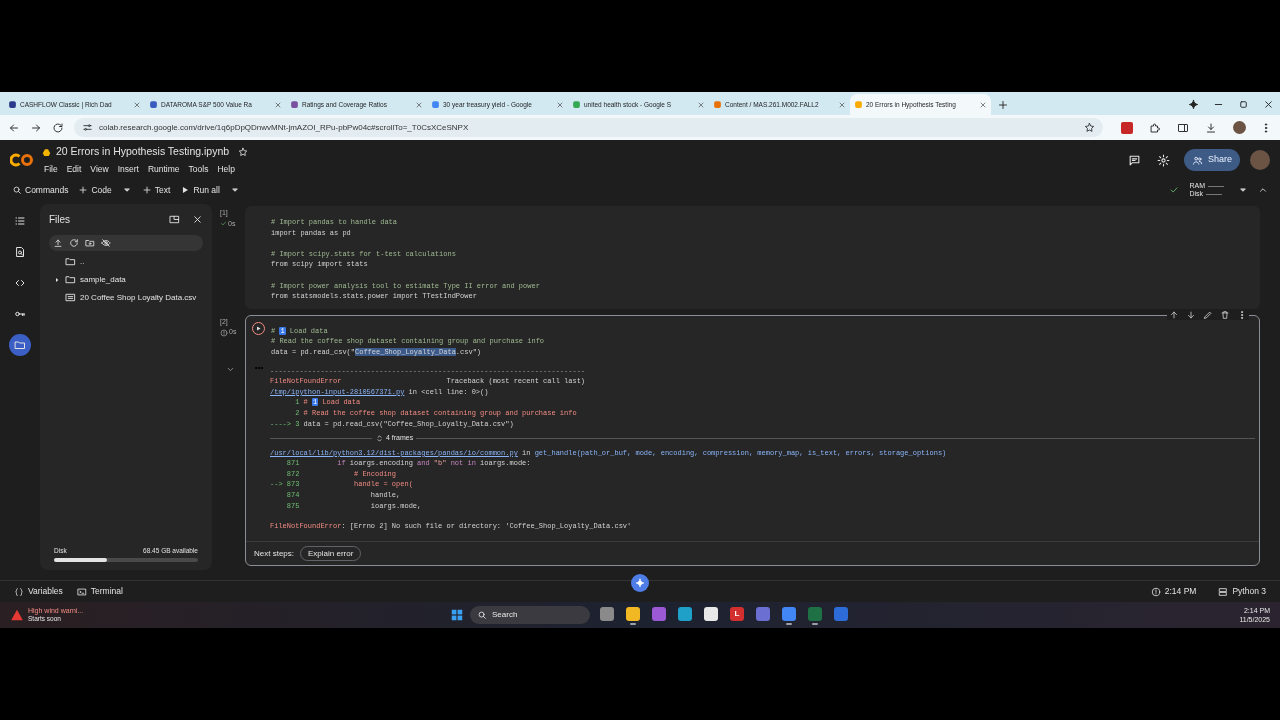 The width and height of the screenshot is (1280, 720). Describe the element at coordinates (81, 591) in the screenshot. I see `terminal-icon` at that location.